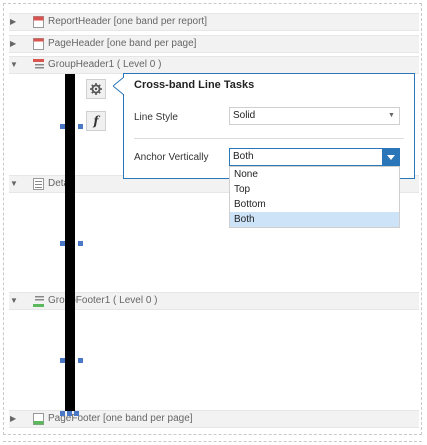 This screenshot has width=427, height=445. What do you see at coordinates (244, 220) in the screenshot?
I see `option-both: Both` at bounding box center [244, 220].